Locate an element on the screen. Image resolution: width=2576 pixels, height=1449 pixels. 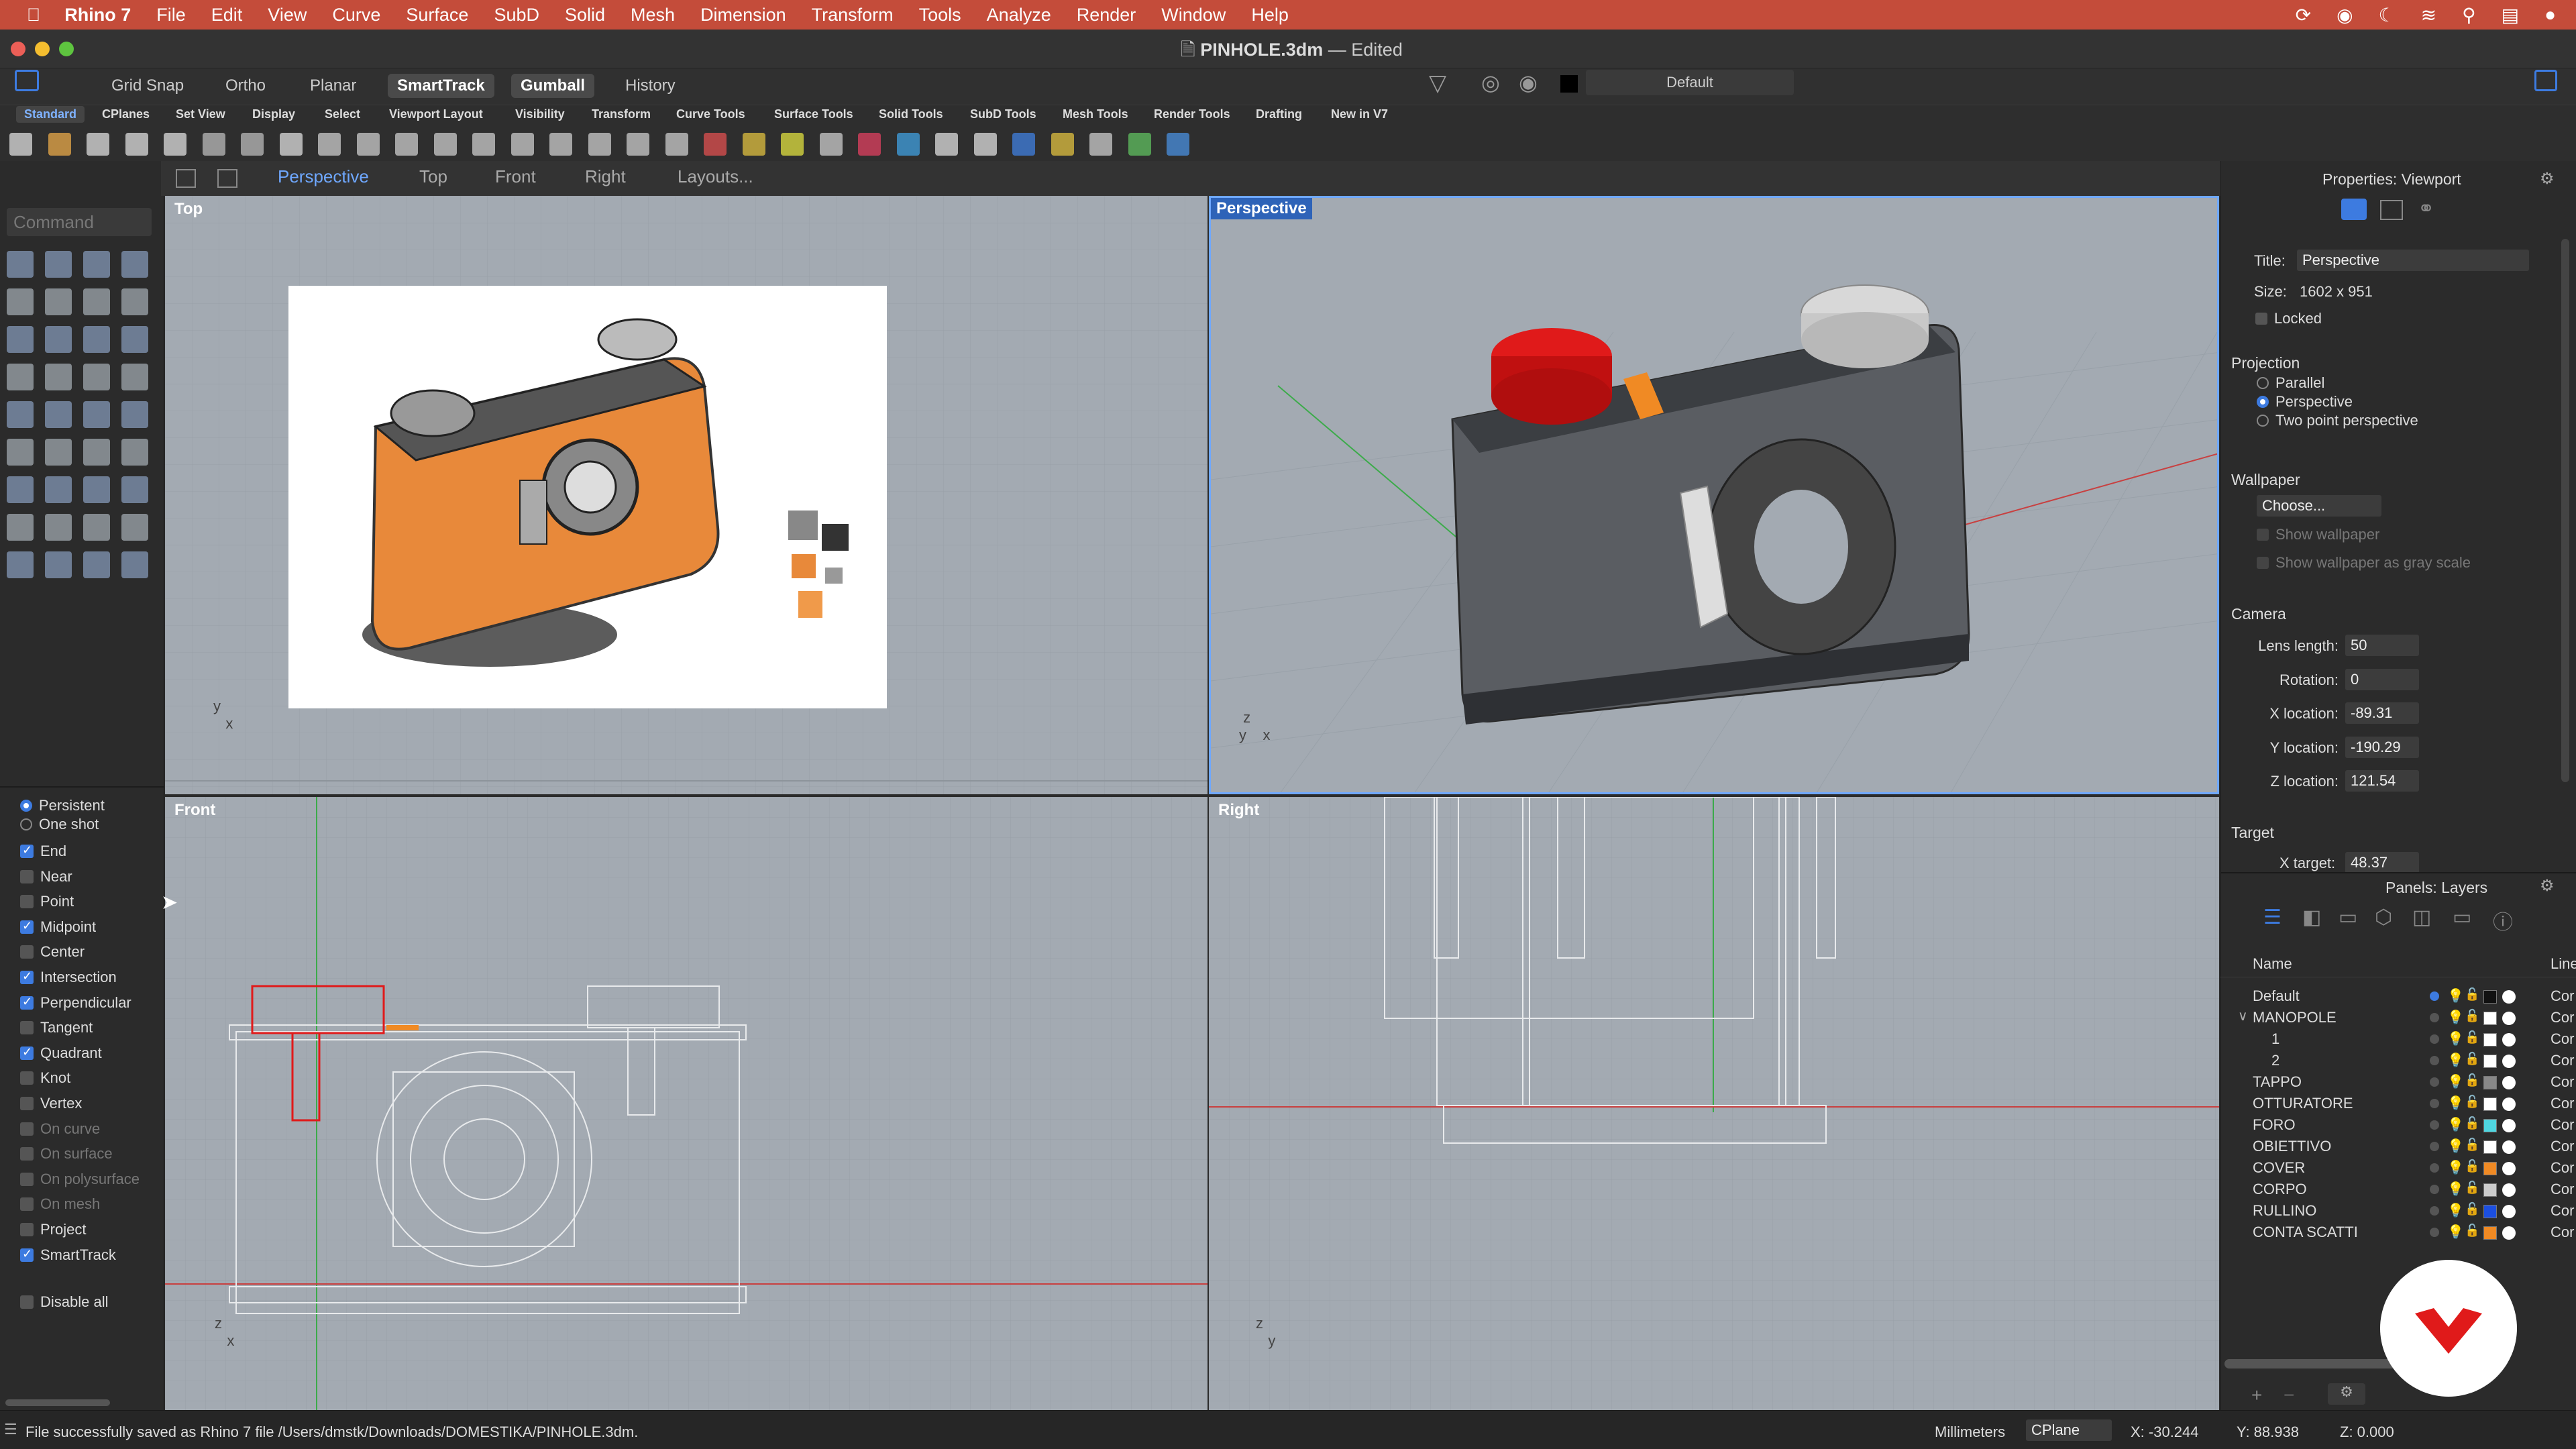
osnap-item-point: Point is located at coordinates (47, 902).